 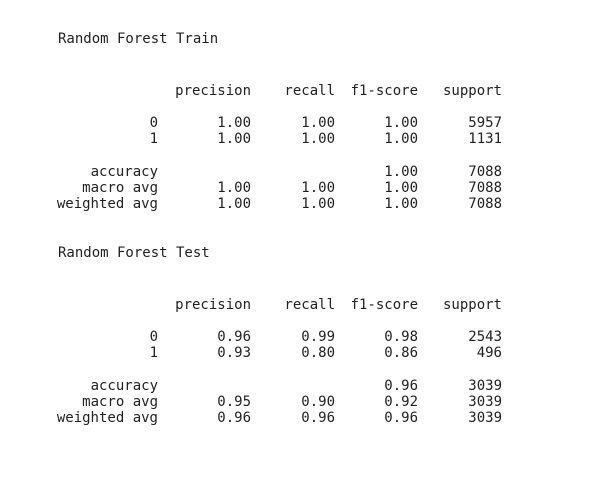 I want to click on train-header-row: precision recall f1-score support, so click(x=300, y=91).